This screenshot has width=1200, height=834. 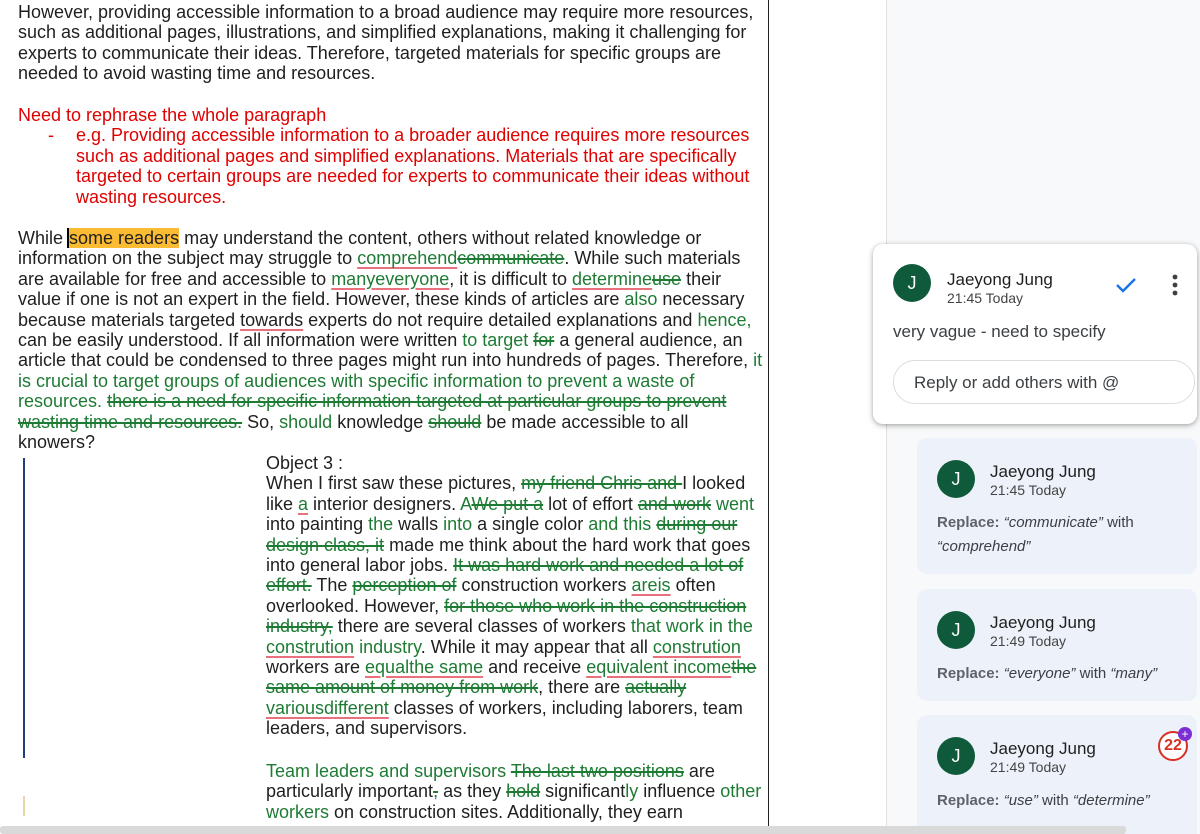 I want to click on suggestion-to: “many”, so click(x=1134, y=673).